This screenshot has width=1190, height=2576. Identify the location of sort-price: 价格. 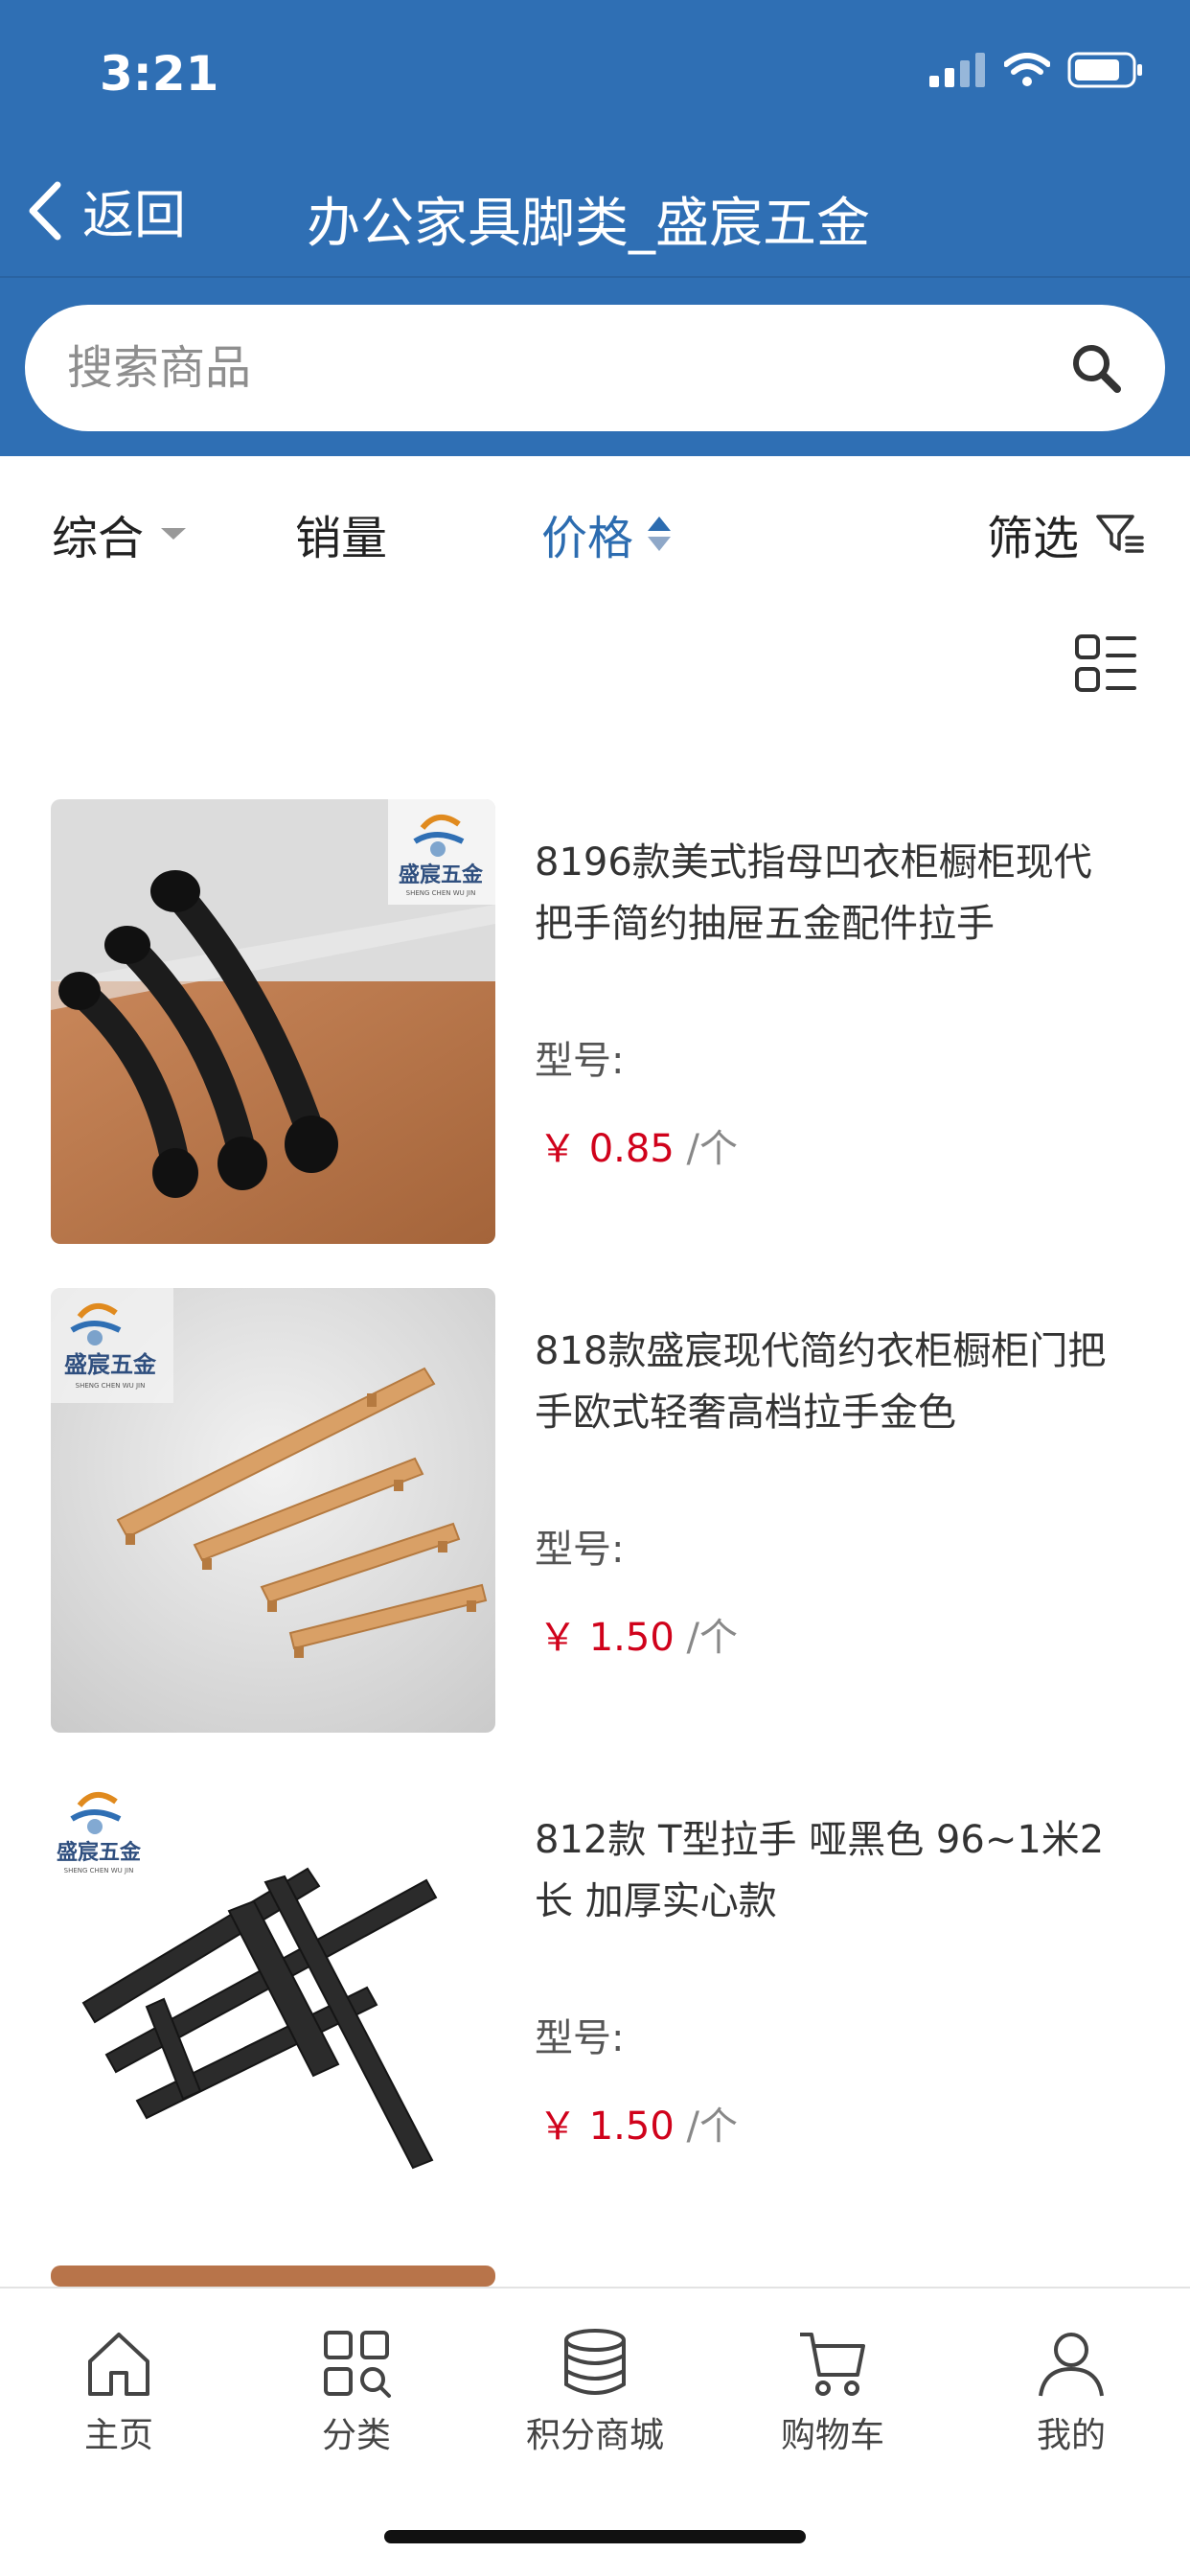
(607, 533).